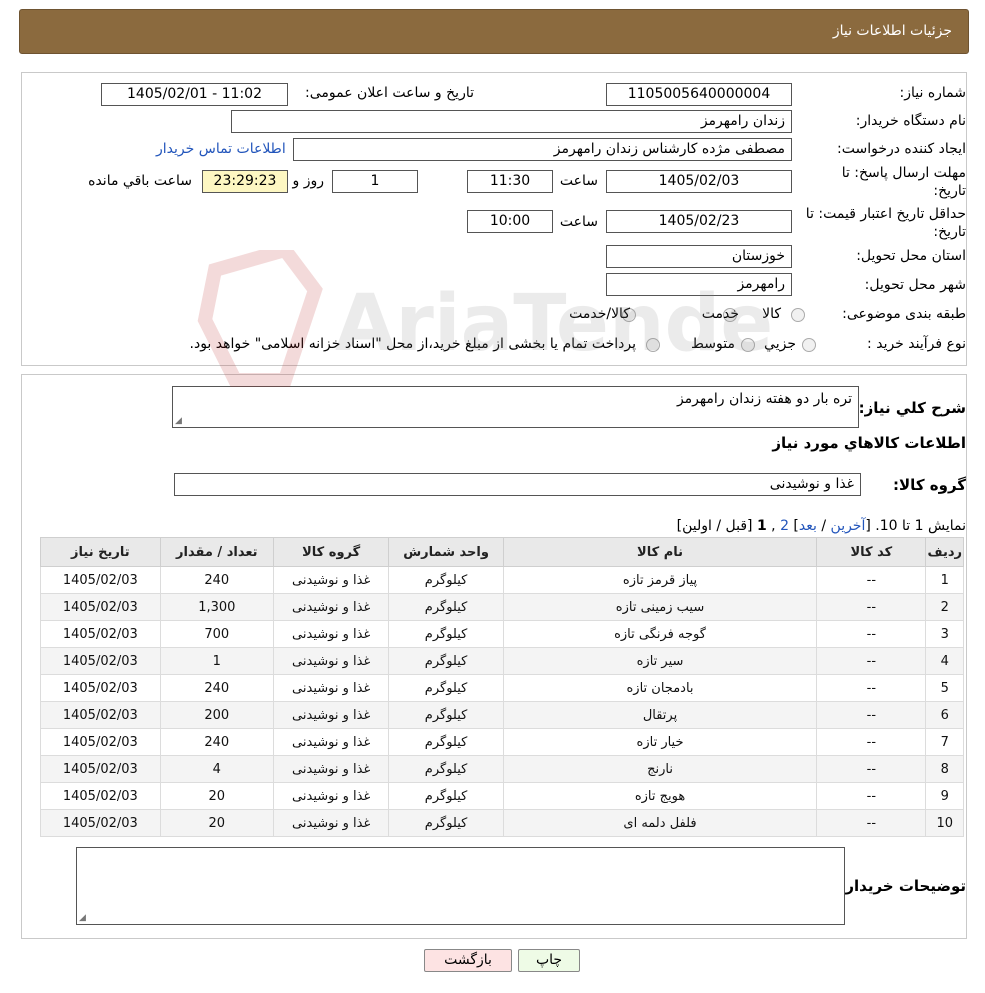 The width and height of the screenshot is (985, 993). I want to click on general-description-field: تره بار دو هفته زندان رامهرمز ◢, so click(515, 407).